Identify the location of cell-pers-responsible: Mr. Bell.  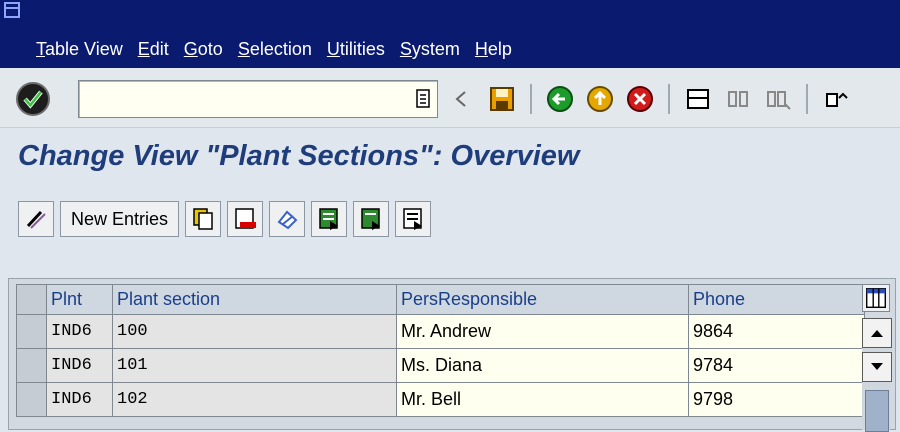
(542, 399).